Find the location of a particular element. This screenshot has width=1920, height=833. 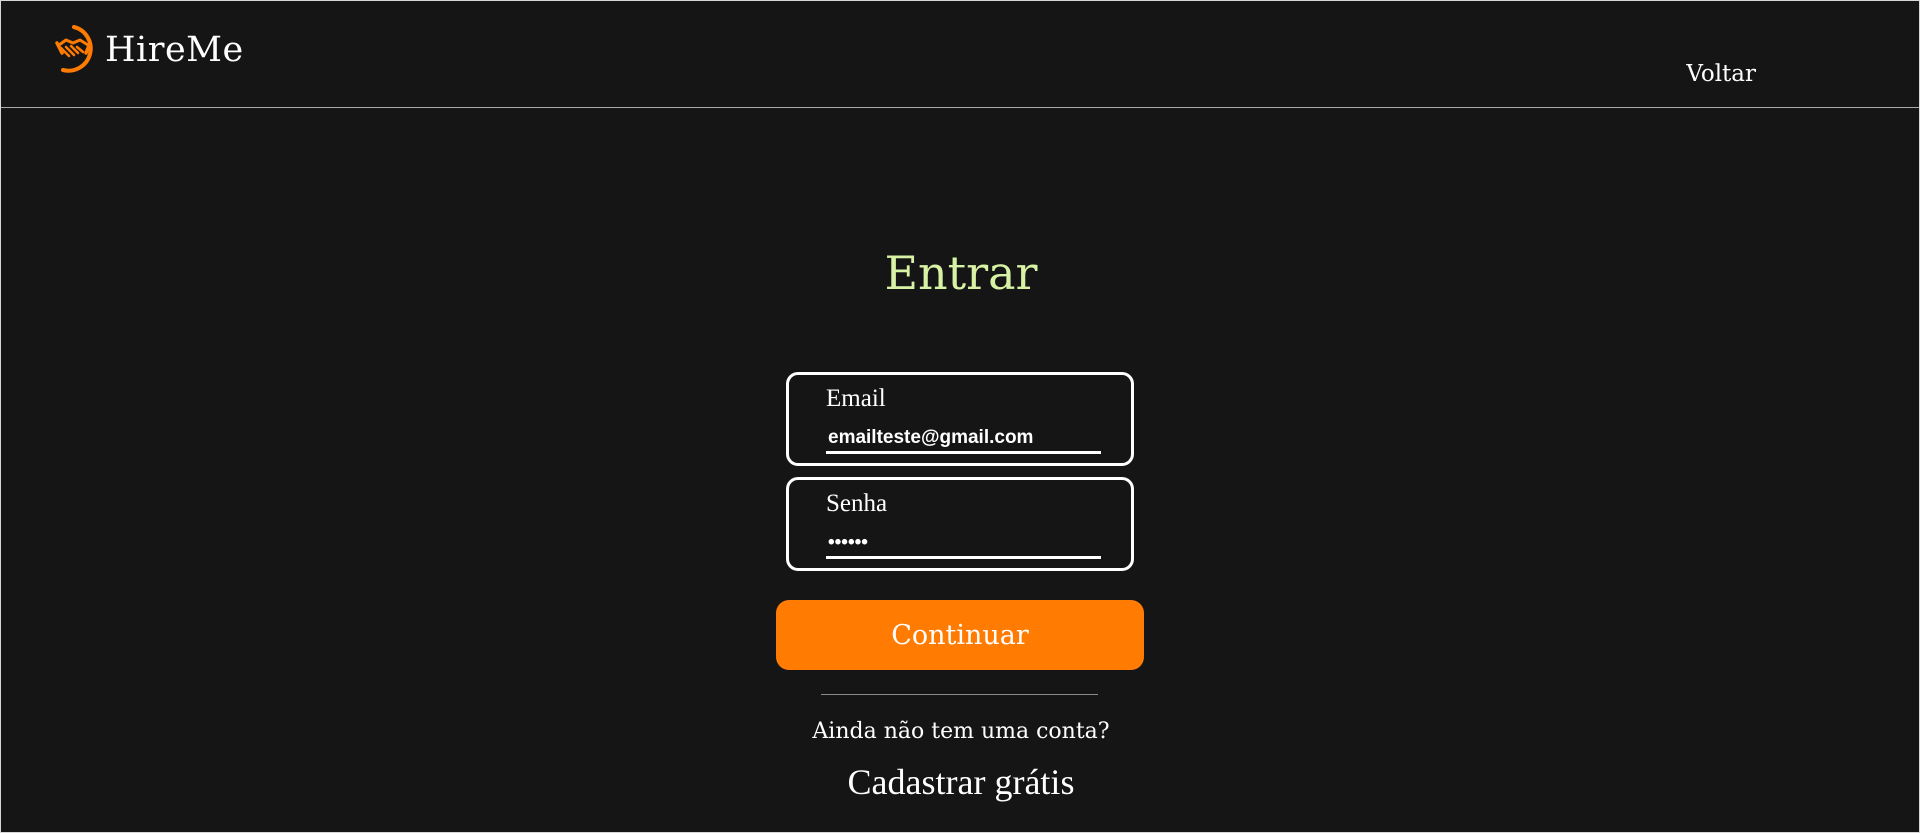

handshake-icon is located at coordinates (74, 49).